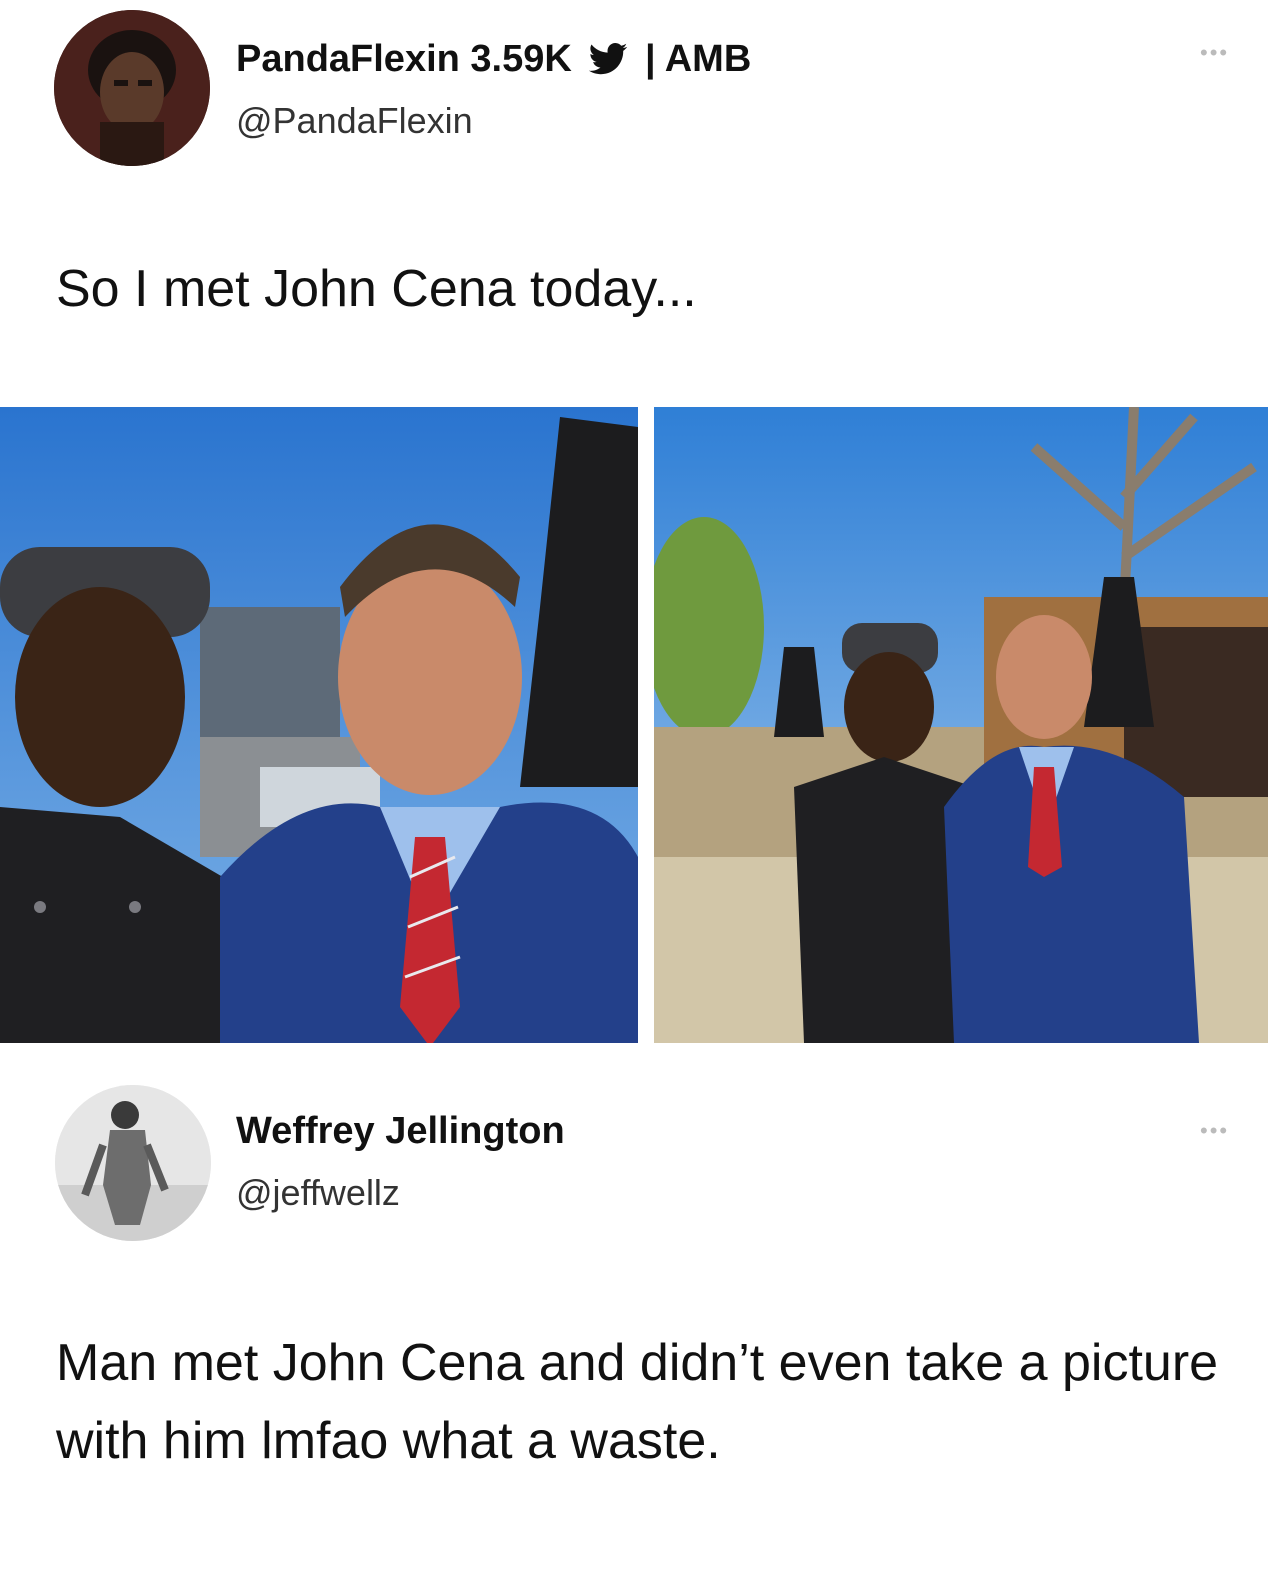 The image size is (1284, 1588). I want to click on avatar-portrait-icon, so click(132, 88).